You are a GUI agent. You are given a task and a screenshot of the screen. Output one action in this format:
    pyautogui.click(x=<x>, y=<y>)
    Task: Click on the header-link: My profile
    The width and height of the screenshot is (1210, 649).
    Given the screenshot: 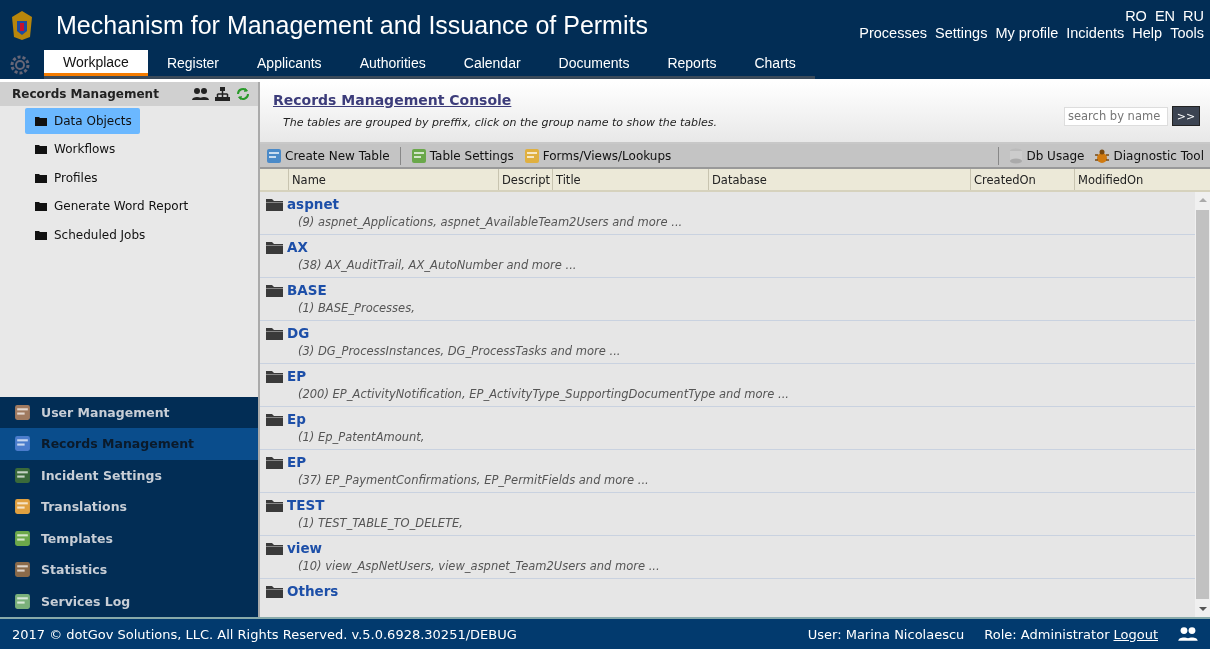 What is the action you would take?
    pyautogui.click(x=1027, y=33)
    